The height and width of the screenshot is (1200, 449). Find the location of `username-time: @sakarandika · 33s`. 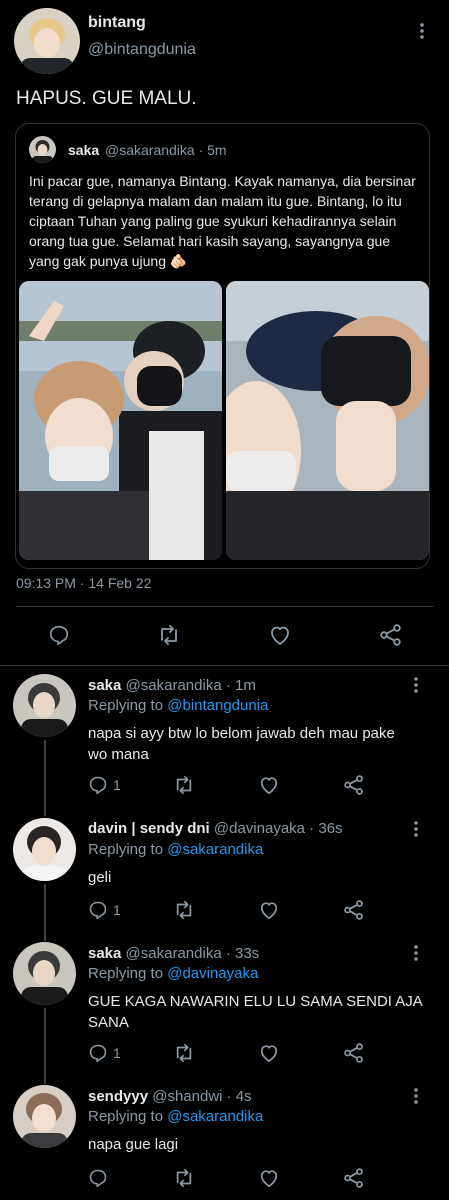

username-time: @sakarandika · 33s is located at coordinates (193, 953).